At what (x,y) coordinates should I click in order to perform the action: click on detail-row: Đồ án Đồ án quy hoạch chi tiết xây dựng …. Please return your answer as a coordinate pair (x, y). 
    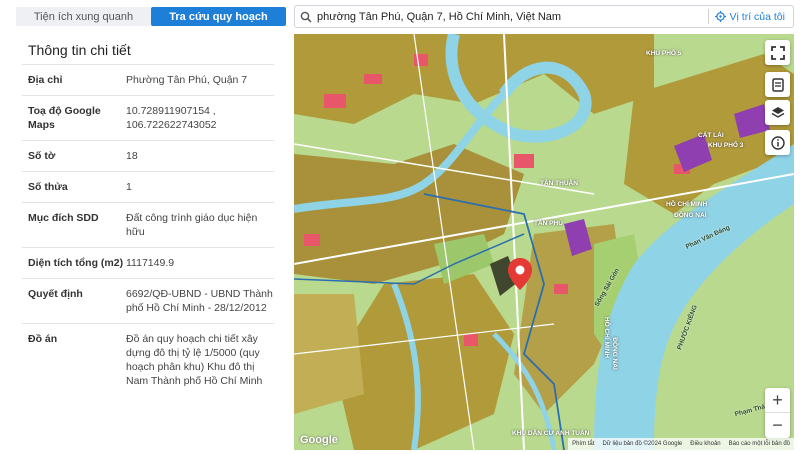
    Looking at the image, I should click on (148, 359).